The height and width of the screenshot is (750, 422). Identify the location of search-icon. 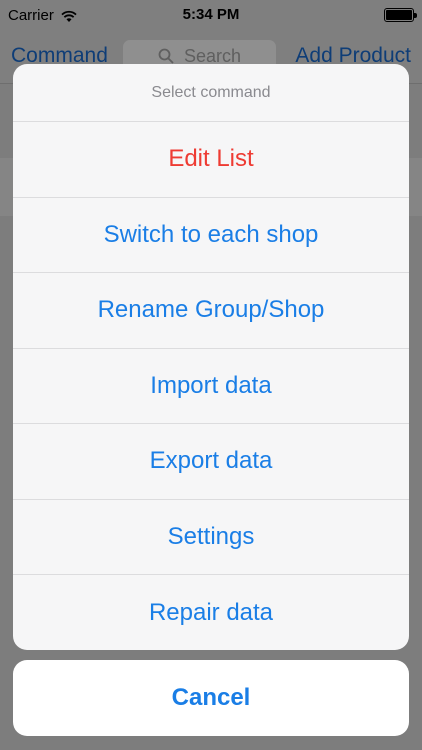
(166, 56).